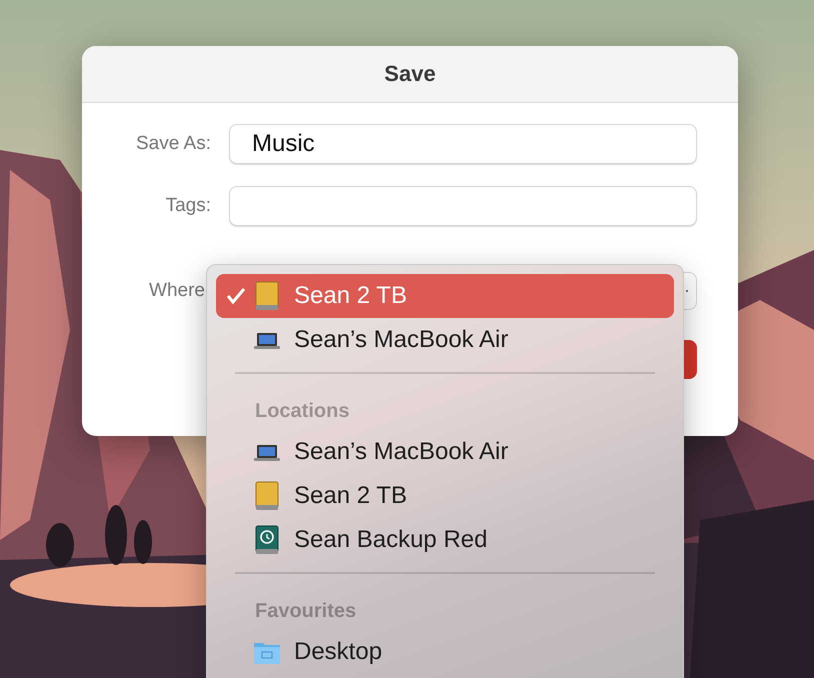 The width and height of the screenshot is (814, 678). I want to click on field-label: Save As:, so click(173, 144).